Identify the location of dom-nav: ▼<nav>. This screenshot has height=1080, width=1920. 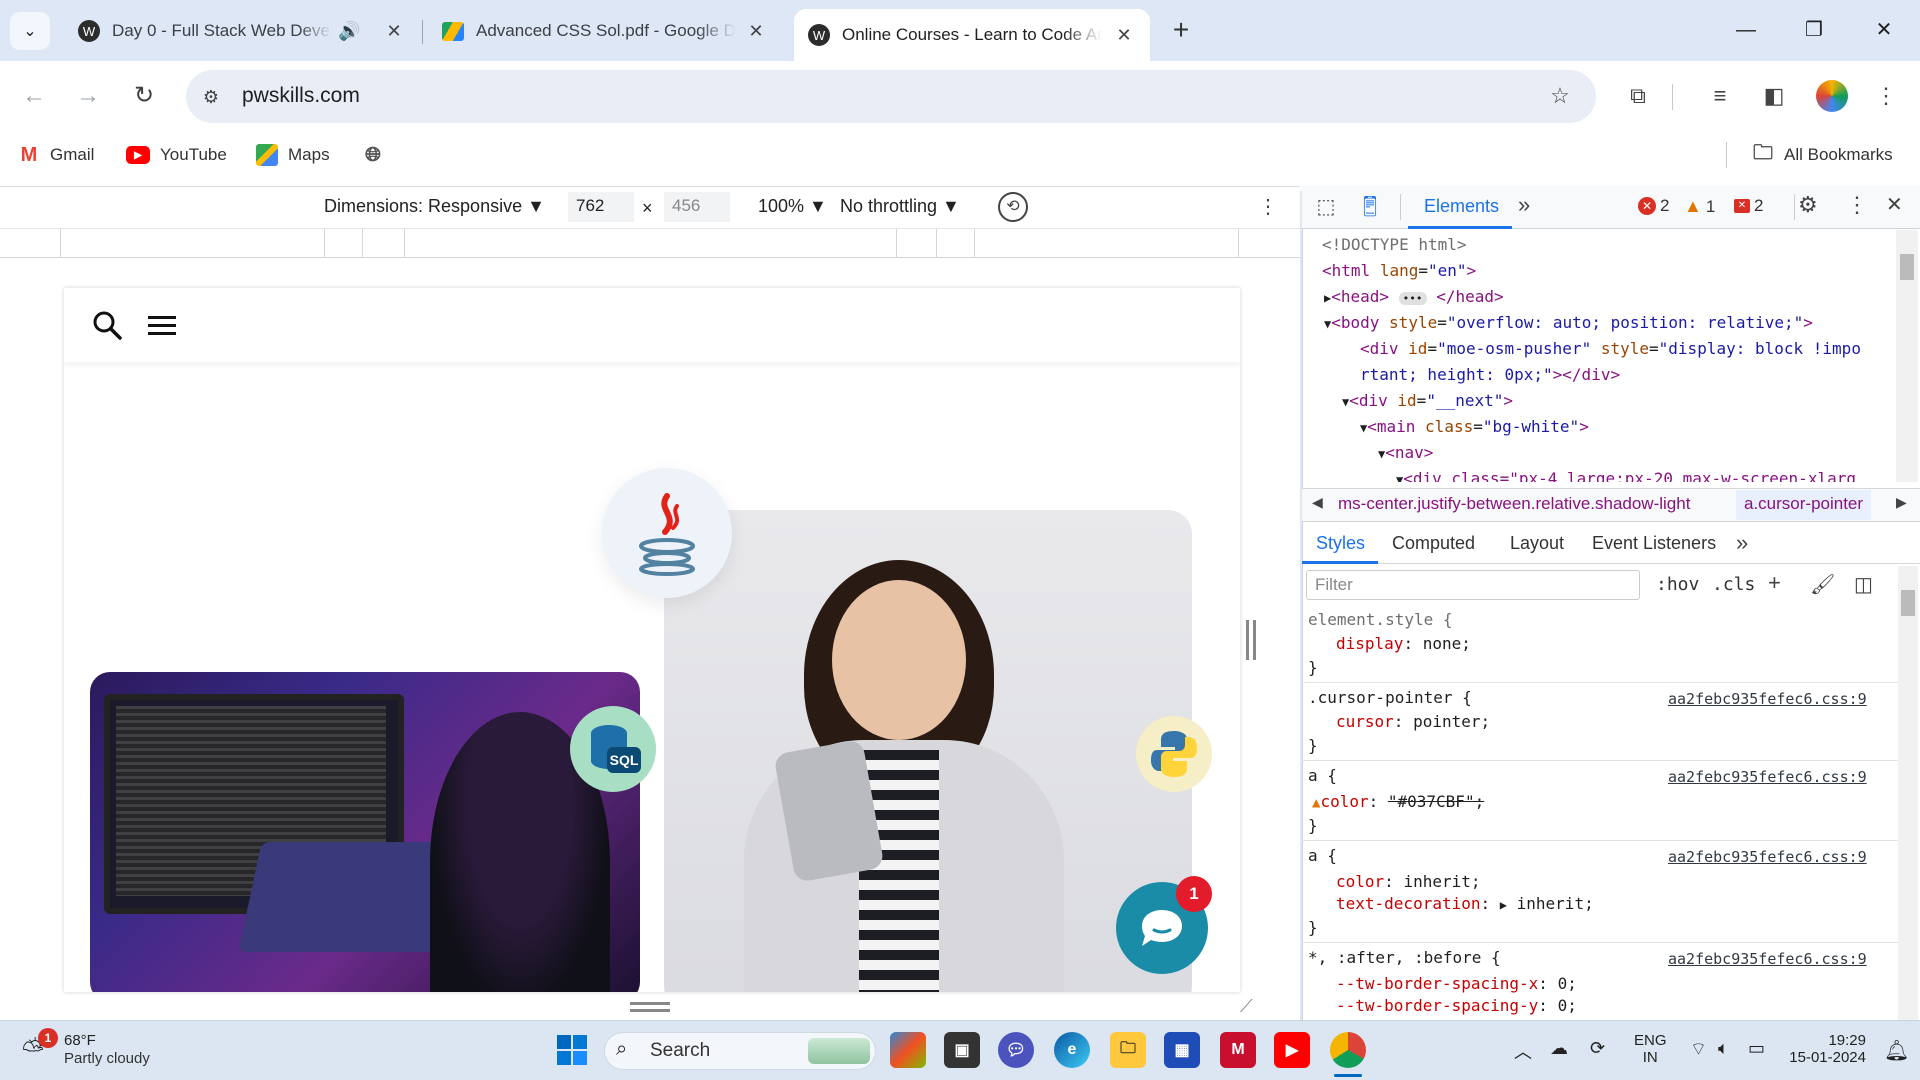
(1405, 452).